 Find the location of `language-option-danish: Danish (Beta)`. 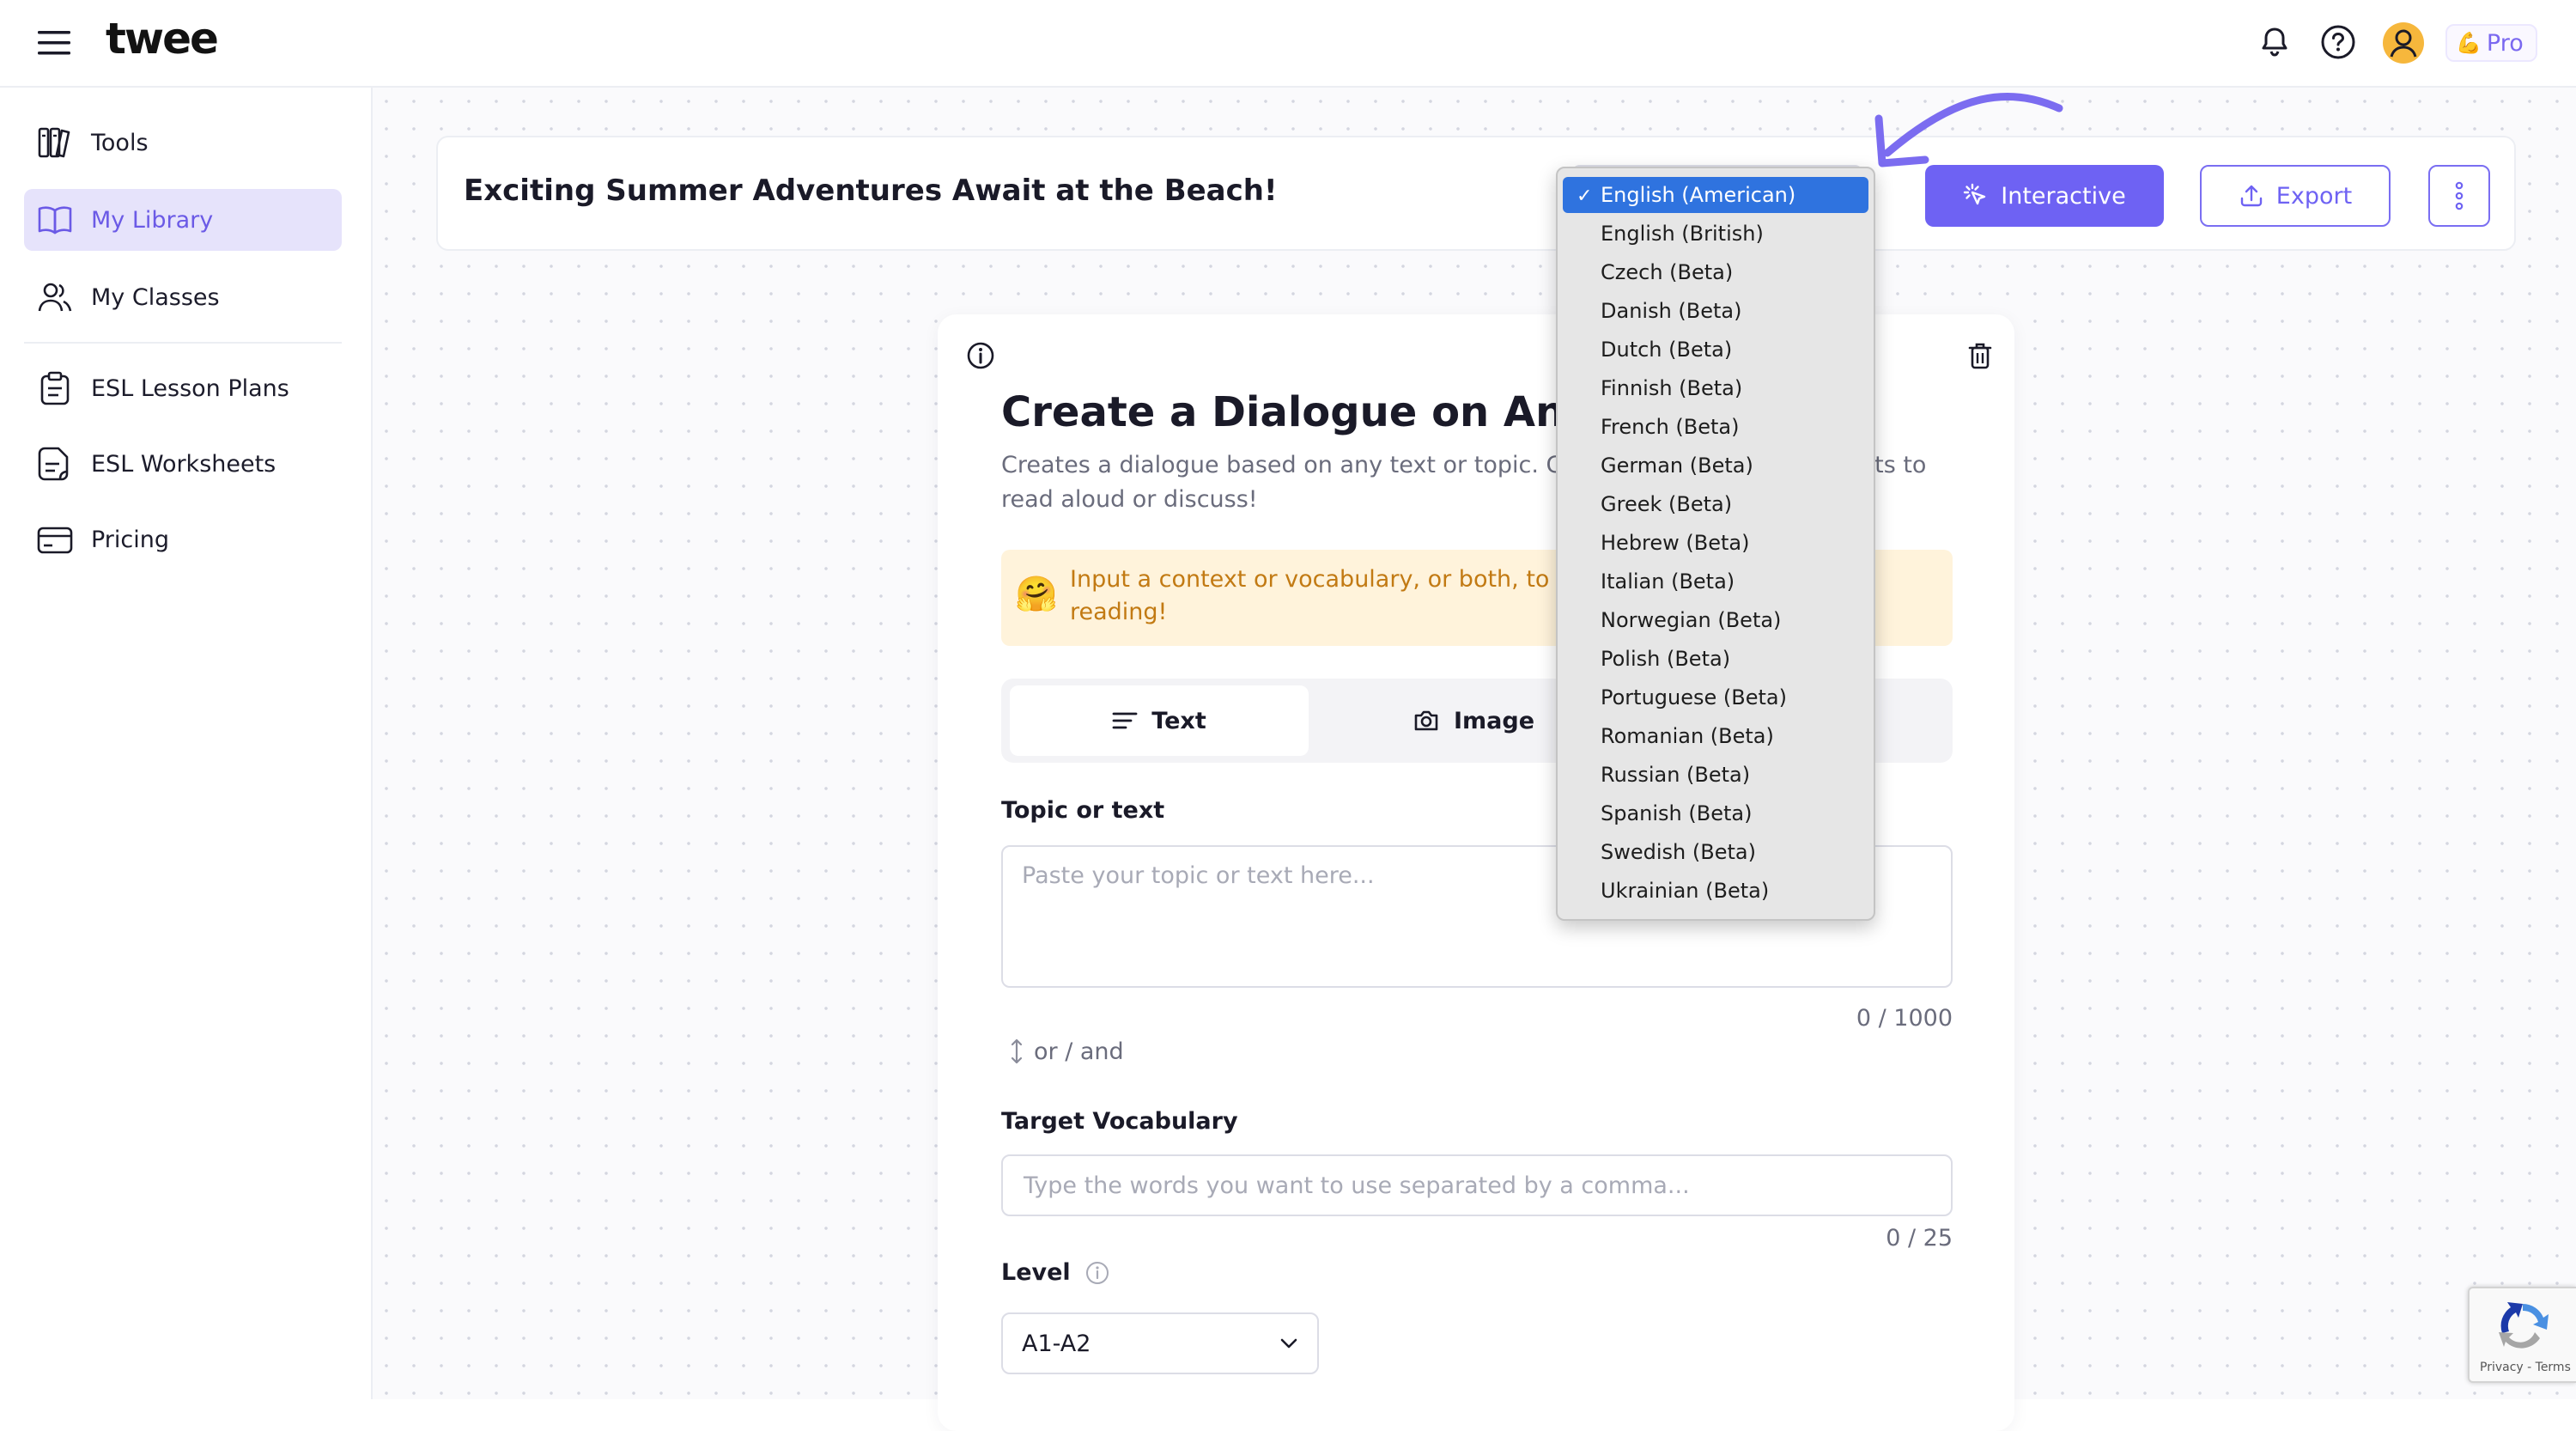

language-option-danish: Danish (Beta) is located at coordinates (1715, 311).